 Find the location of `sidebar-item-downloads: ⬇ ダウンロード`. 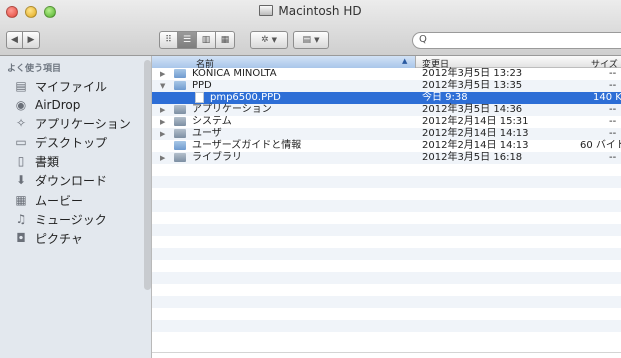

sidebar-item-downloads: ⬇ ダウンロード is located at coordinates (60, 180).